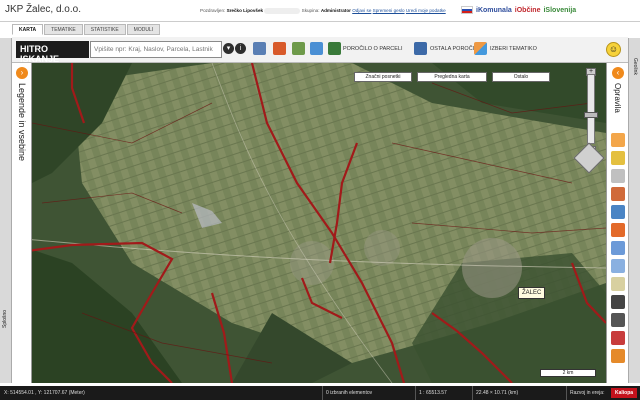  Describe the element at coordinates (279, 48) in the screenshot. I see `home-icon` at that location.